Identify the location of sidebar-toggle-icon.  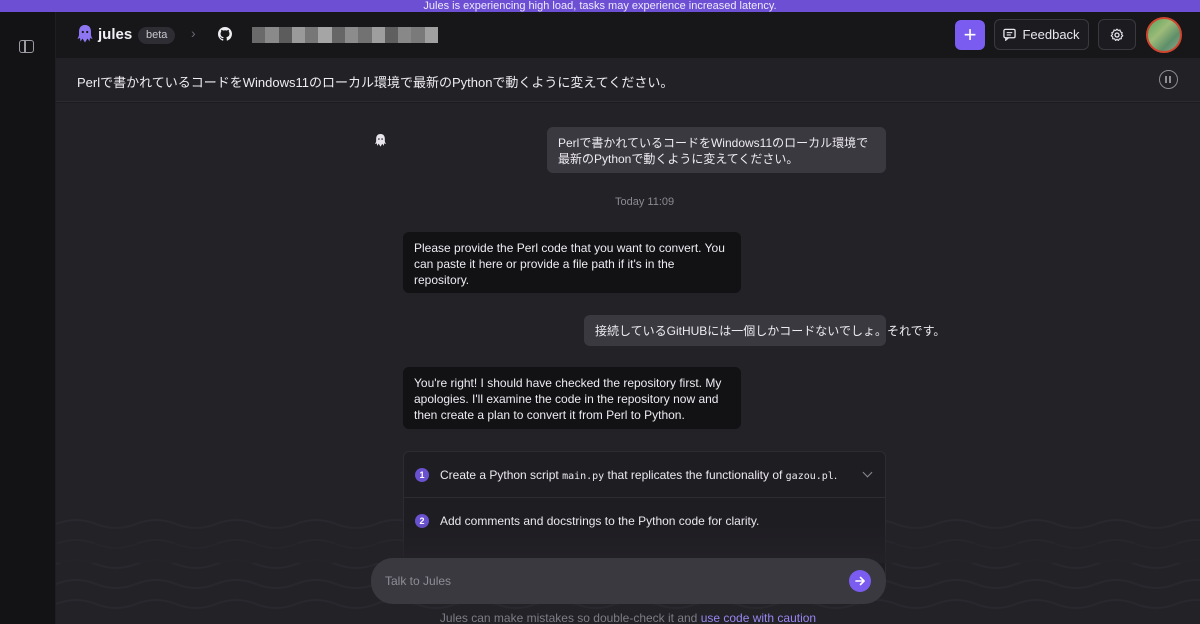
(26, 46).